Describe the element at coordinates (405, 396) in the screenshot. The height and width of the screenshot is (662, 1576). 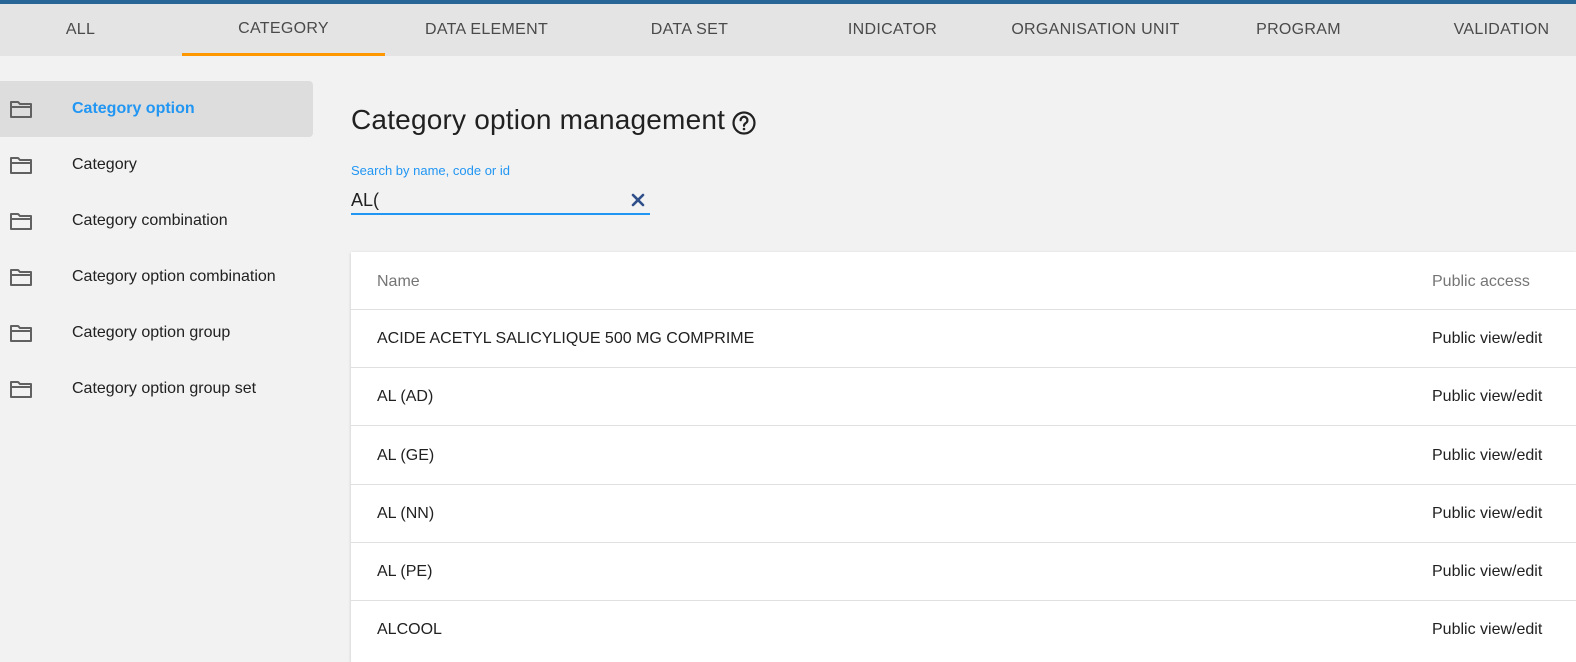
I see `cell-name: AL (AD)` at that location.